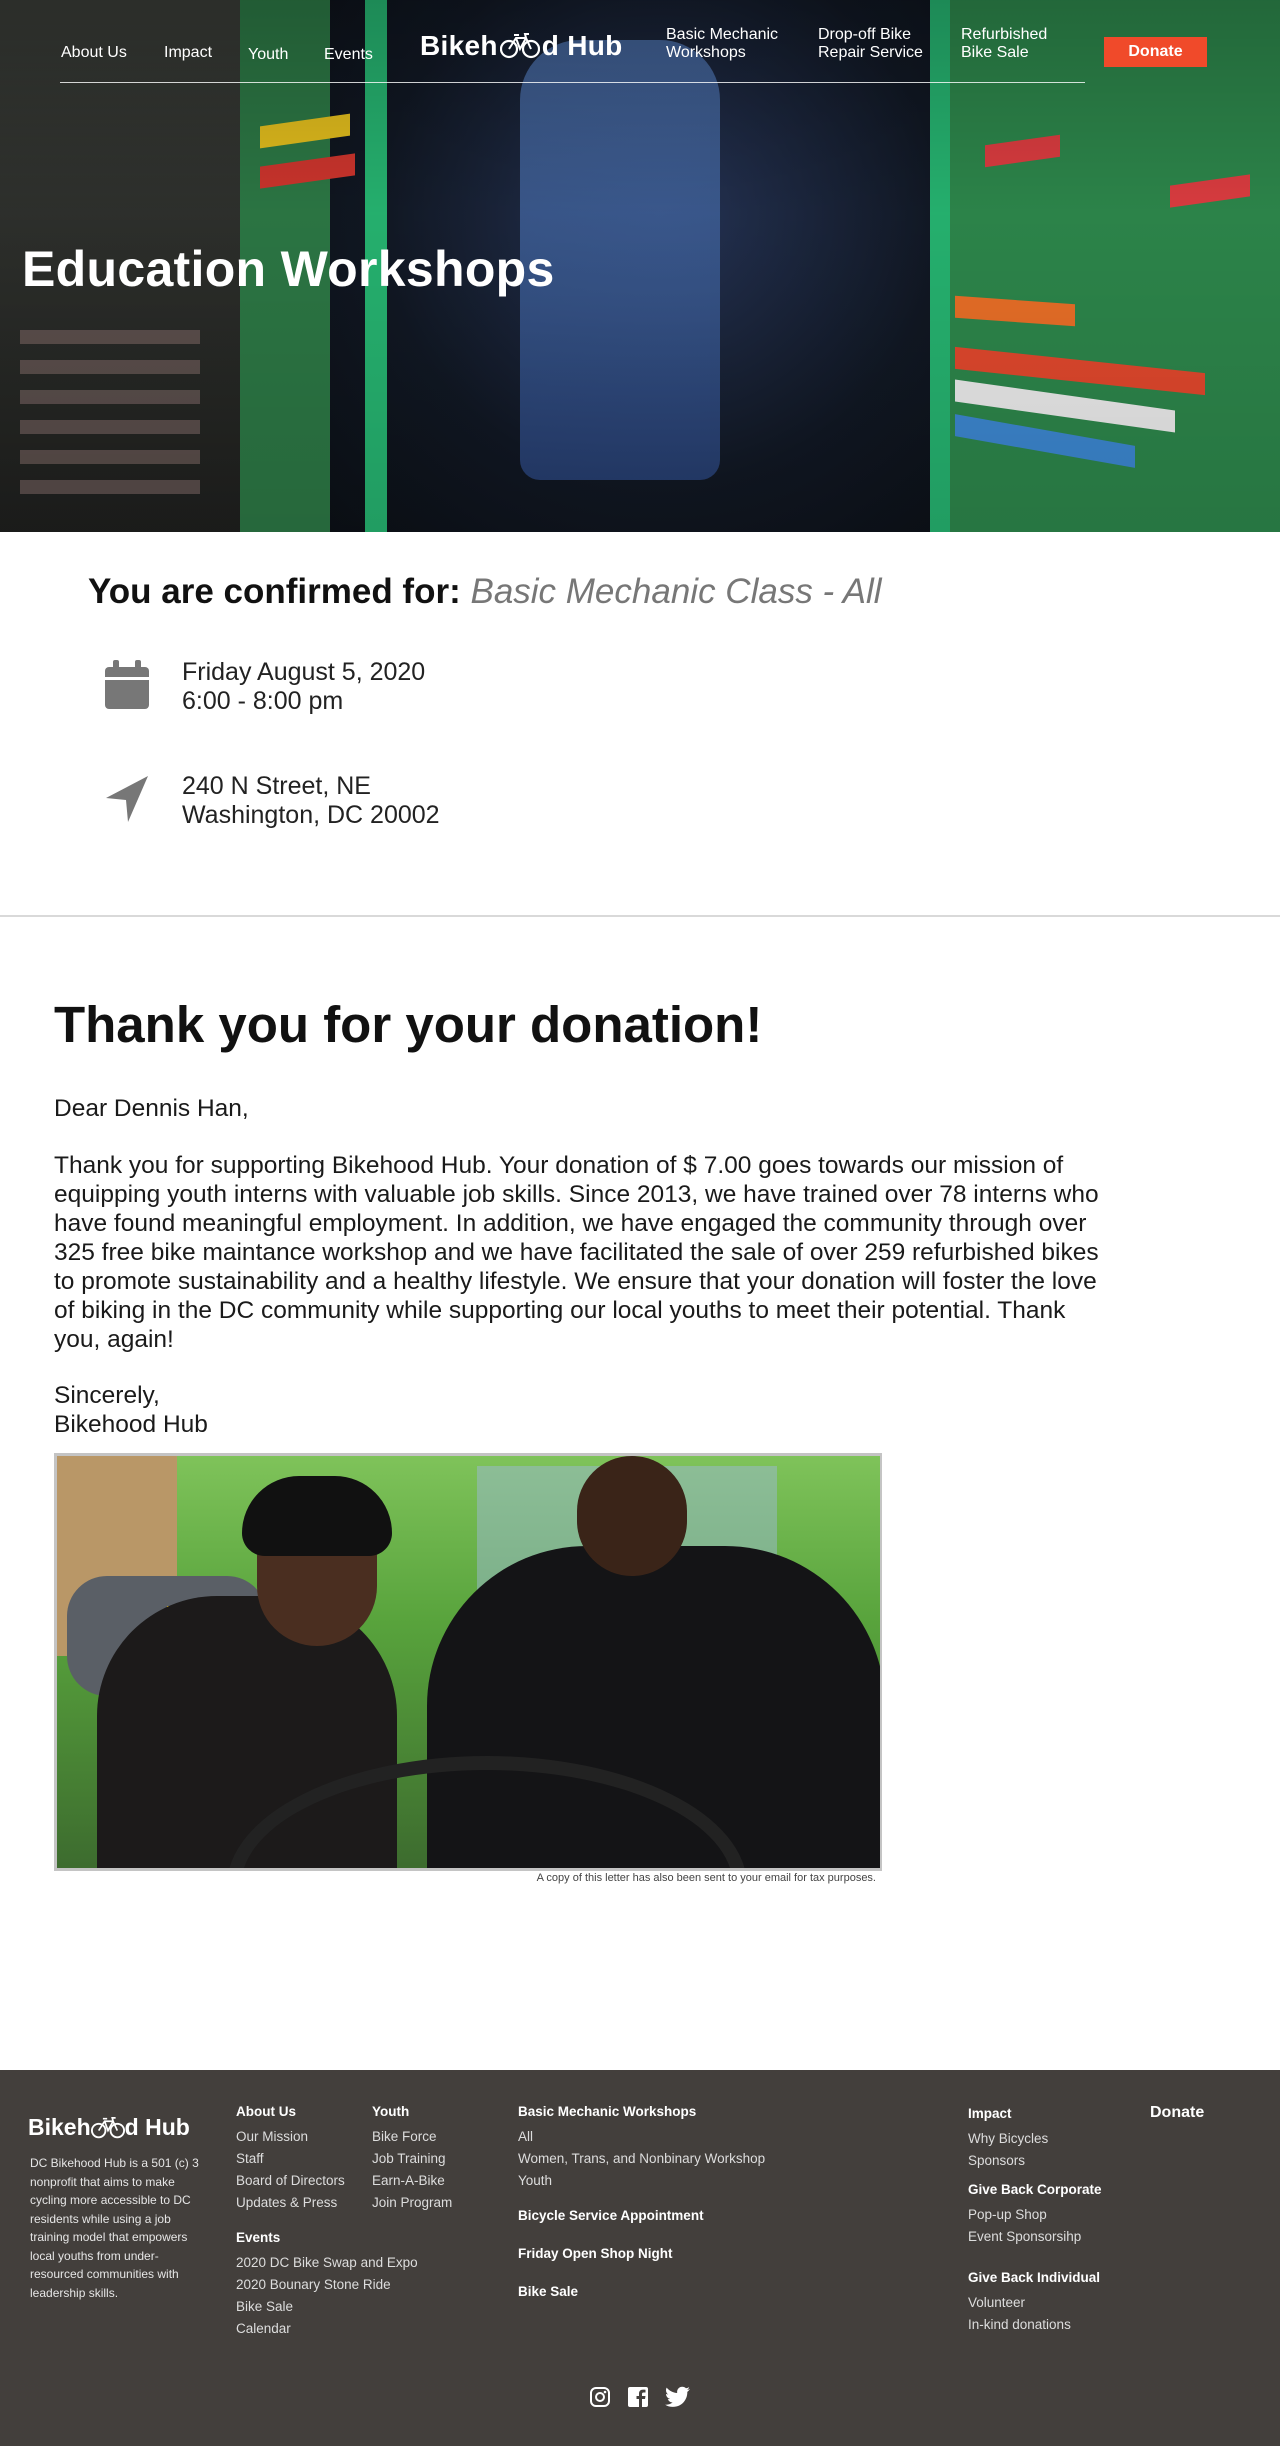 The image size is (1280, 2446). I want to click on nav-about-us: About Us, so click(94, 53).